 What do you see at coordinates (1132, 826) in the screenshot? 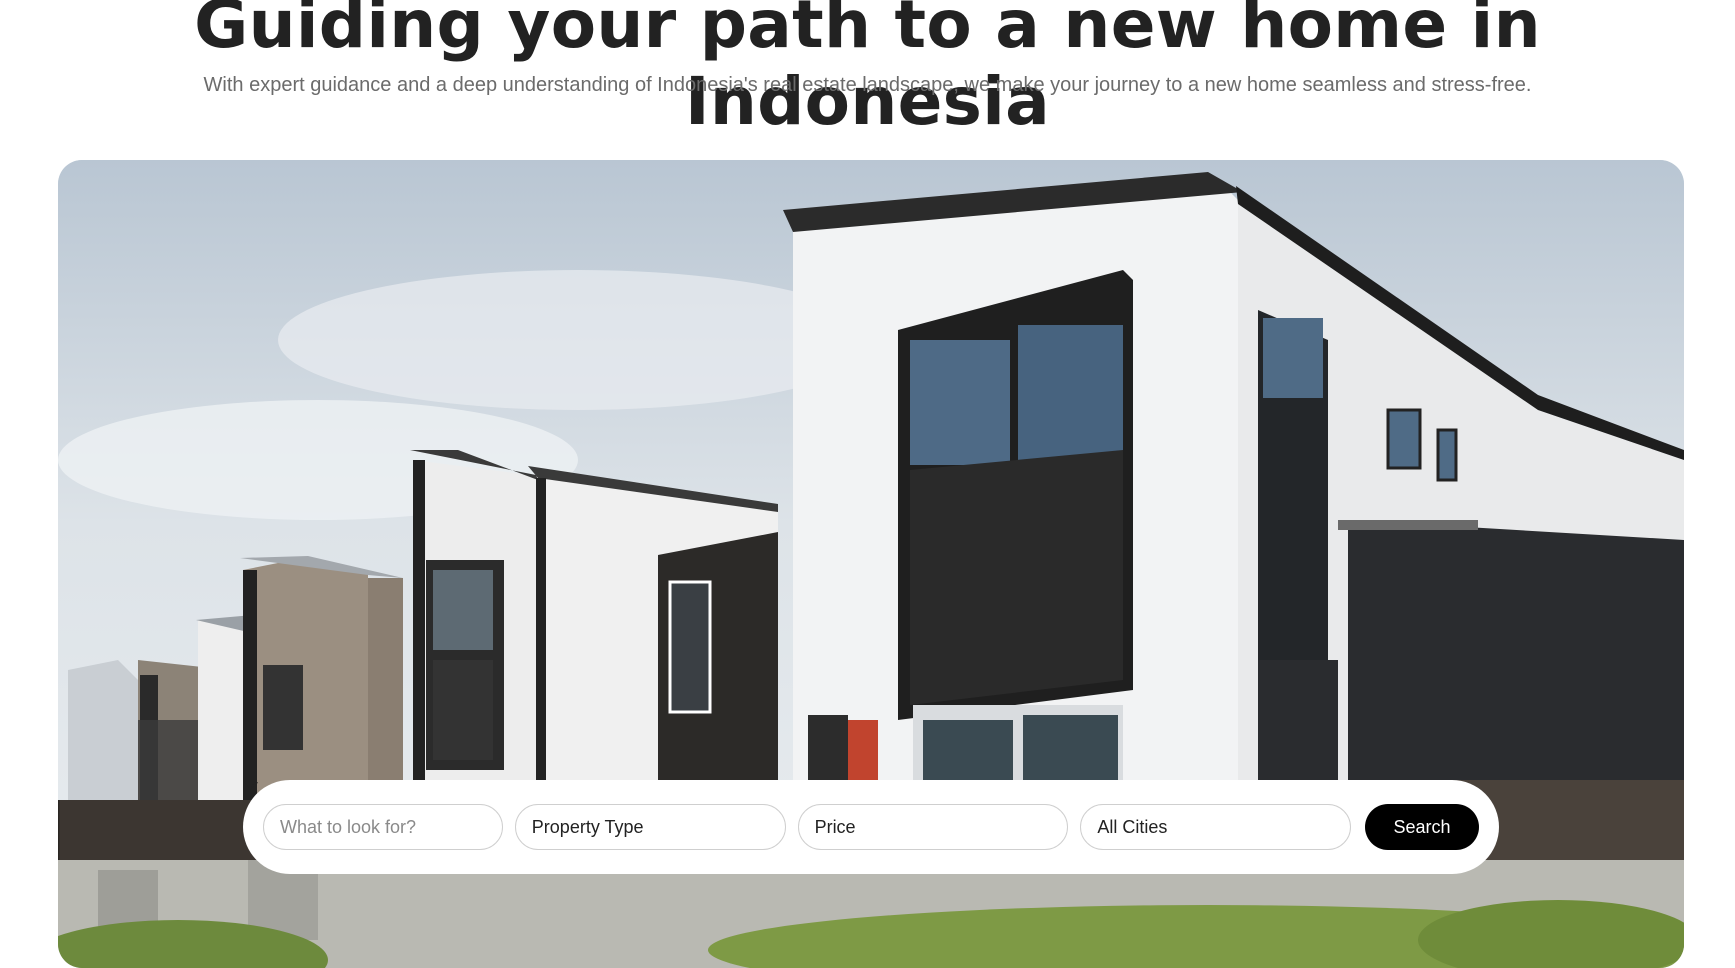
I see `city-value: All Cities` at bounding box center [1132, 826].